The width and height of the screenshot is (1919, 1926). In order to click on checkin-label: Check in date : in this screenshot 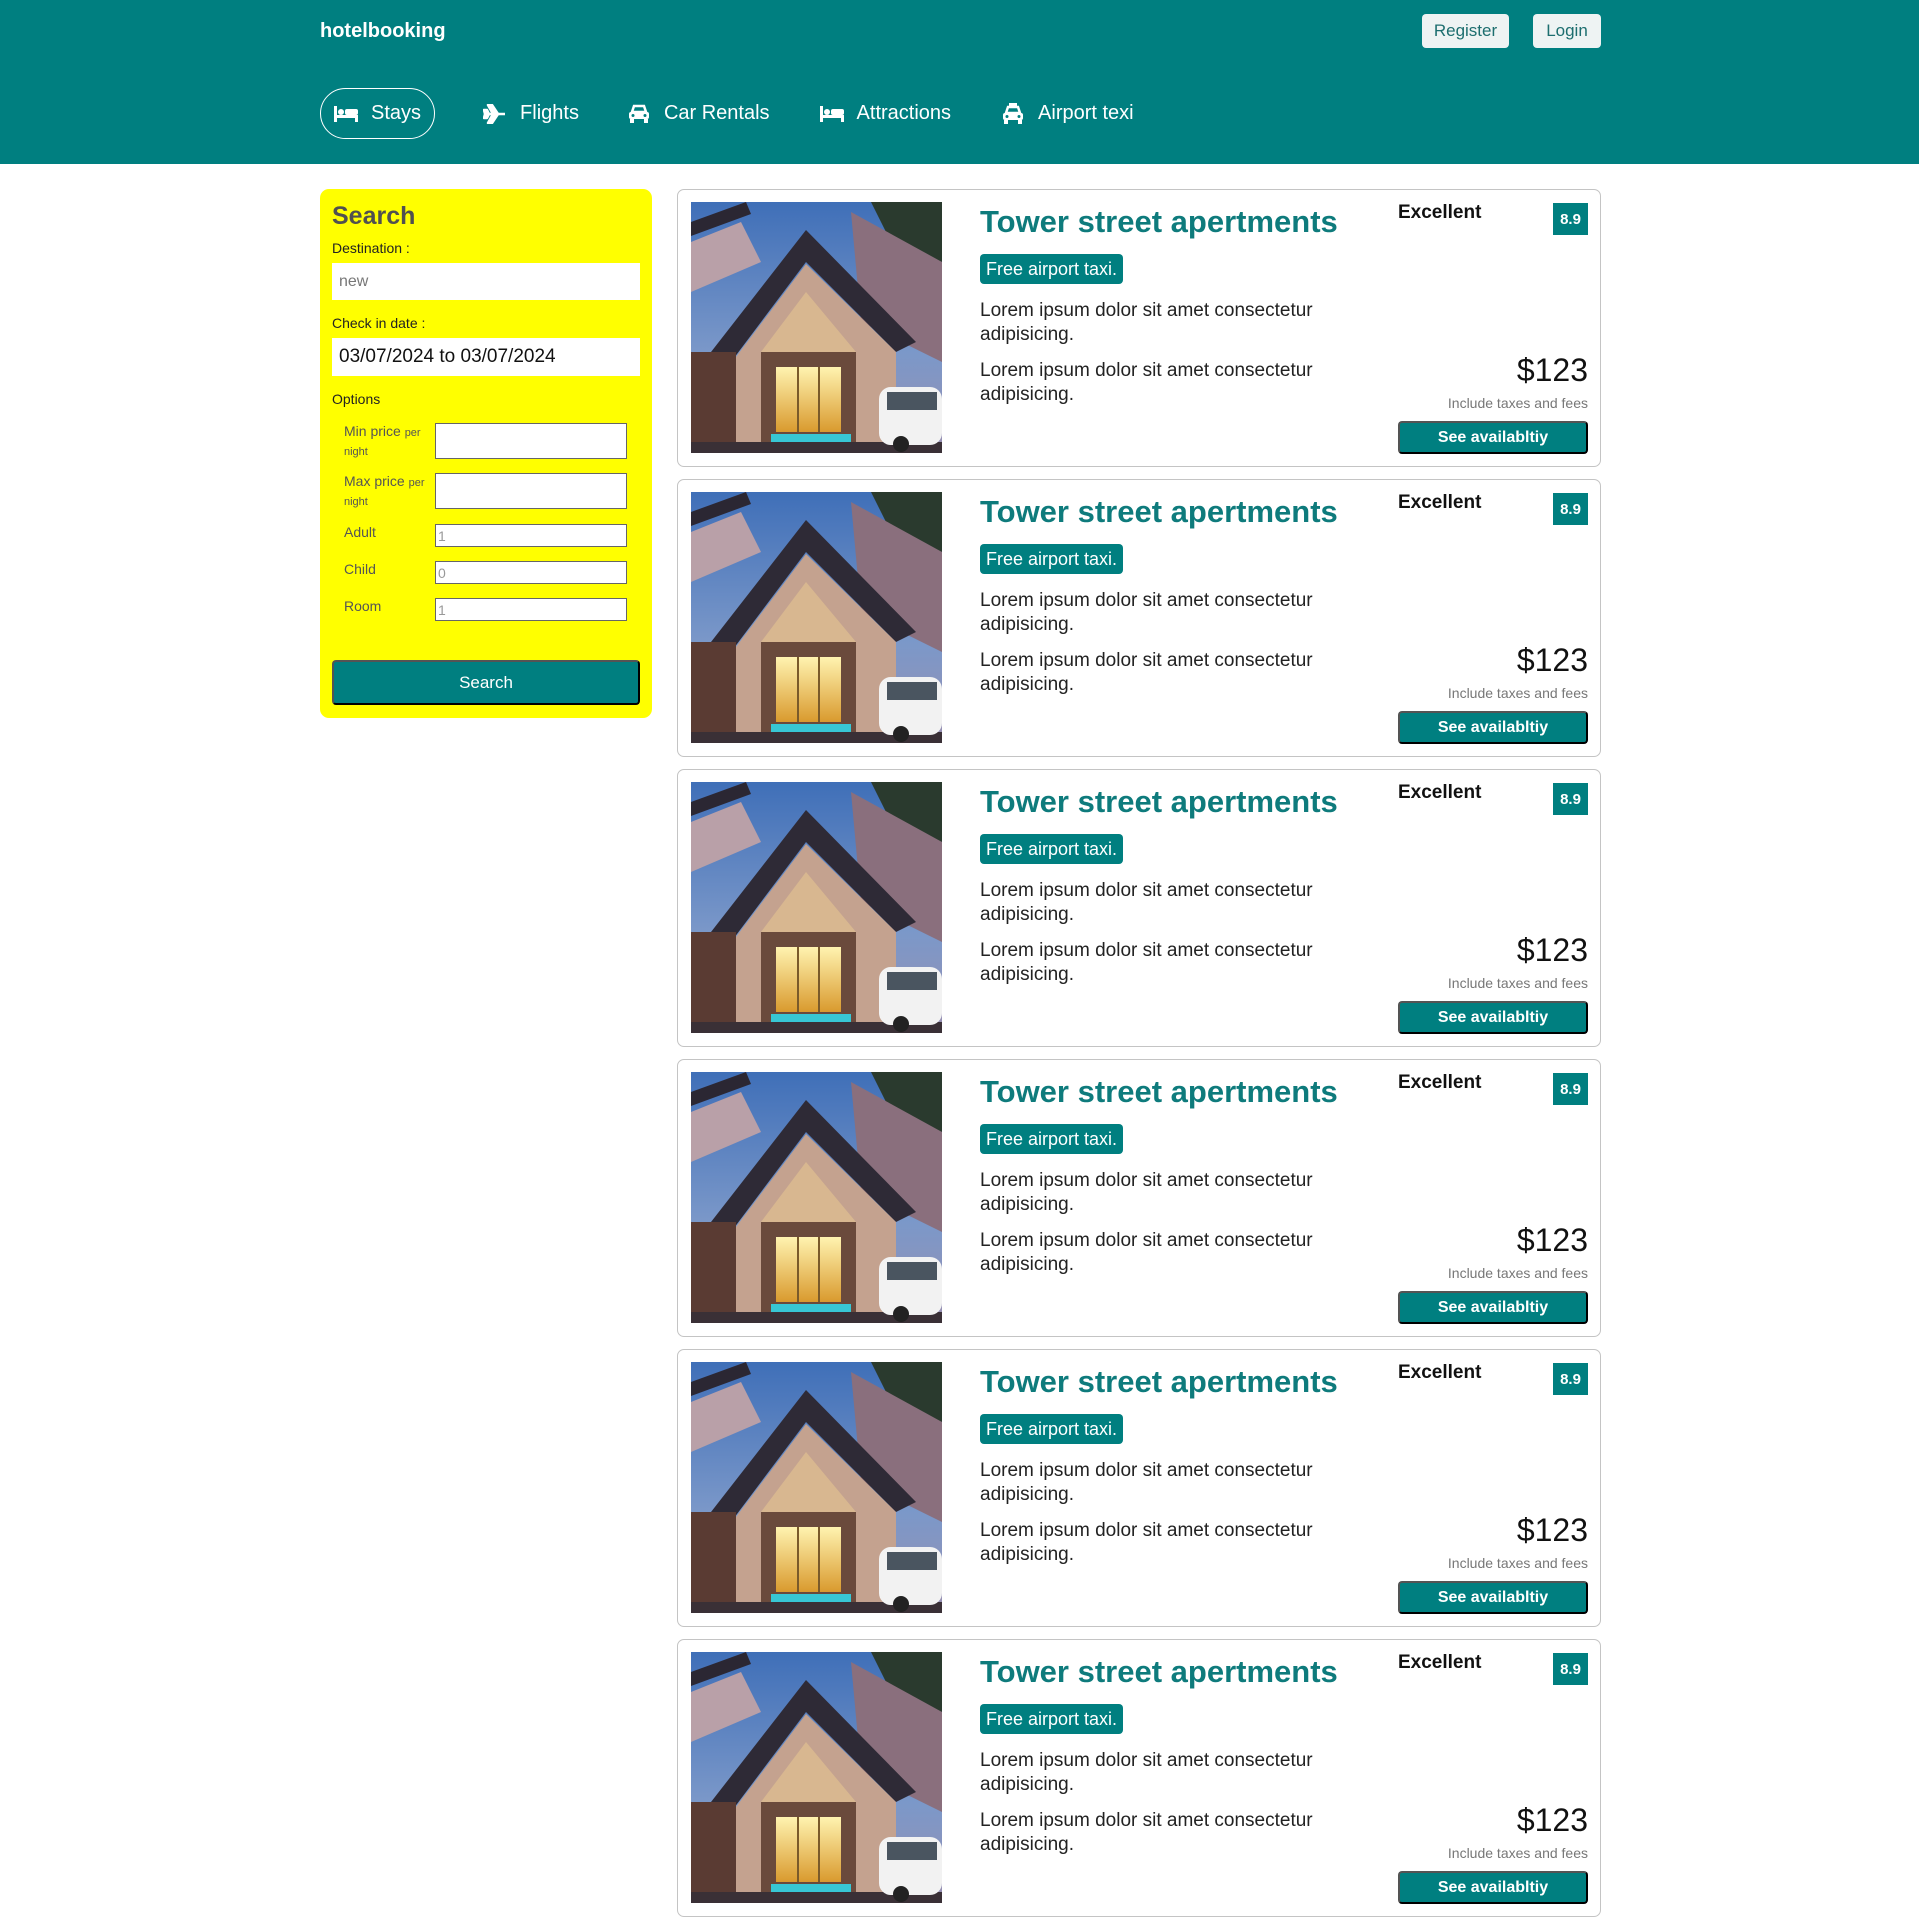, I will do `click(379, 323)`.